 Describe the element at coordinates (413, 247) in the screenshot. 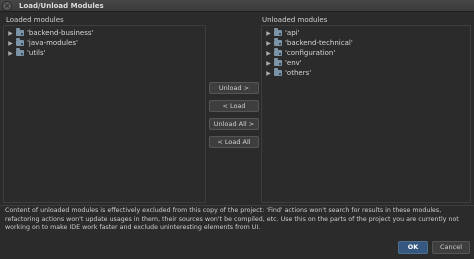

I see `ok-button: OK` at that location.